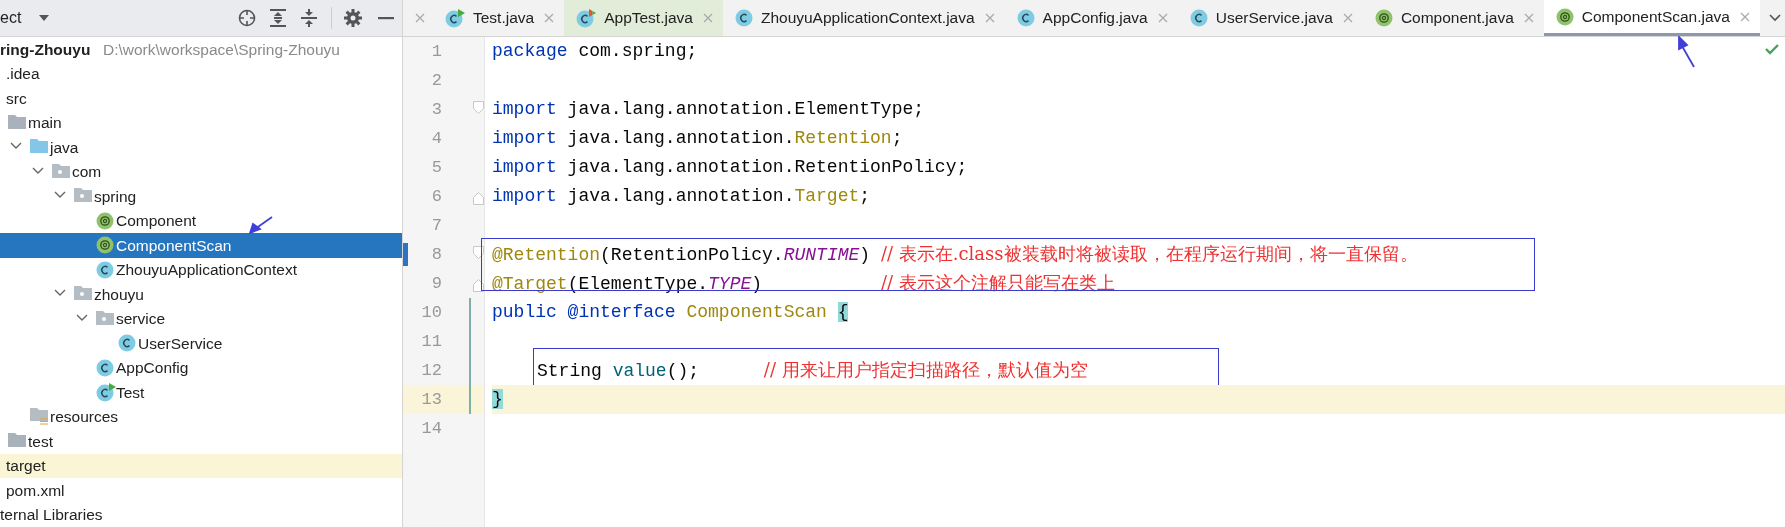 The height and width of the screenshot is (527, 1785). I want to click on tree-row: .idea, so click(201, 73).